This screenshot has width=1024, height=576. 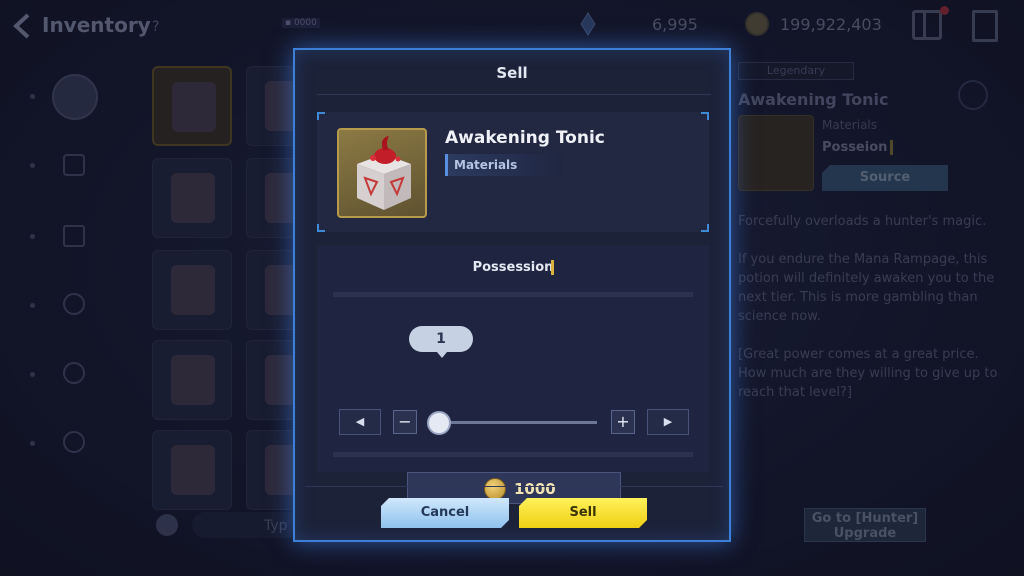 I want to click on sell-price: 1000, so click(x=535, y=489).